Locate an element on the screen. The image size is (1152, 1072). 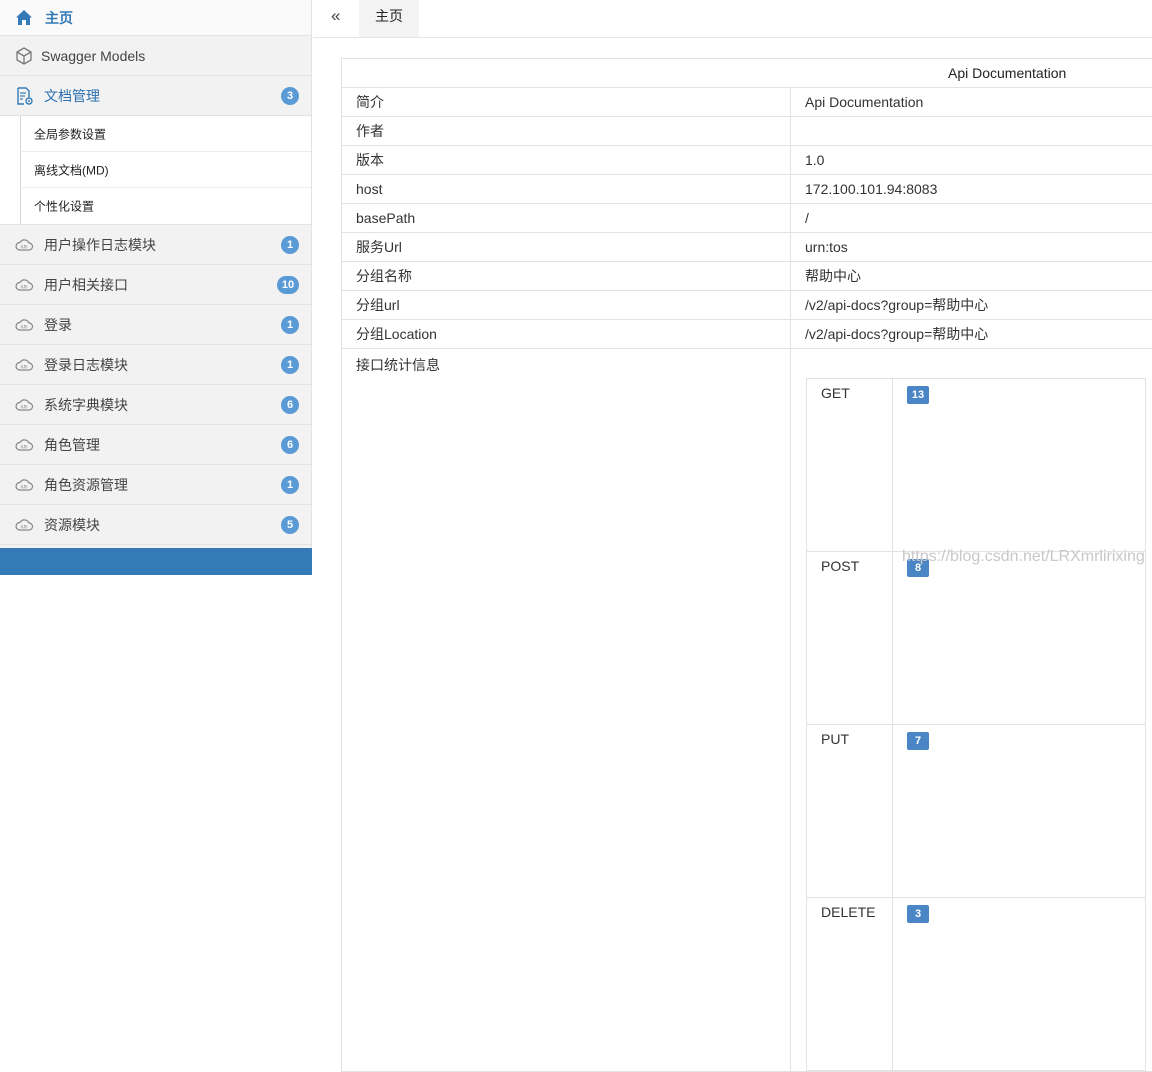
sidebar-item-label: 登录 is located at coordinates (58, 325).